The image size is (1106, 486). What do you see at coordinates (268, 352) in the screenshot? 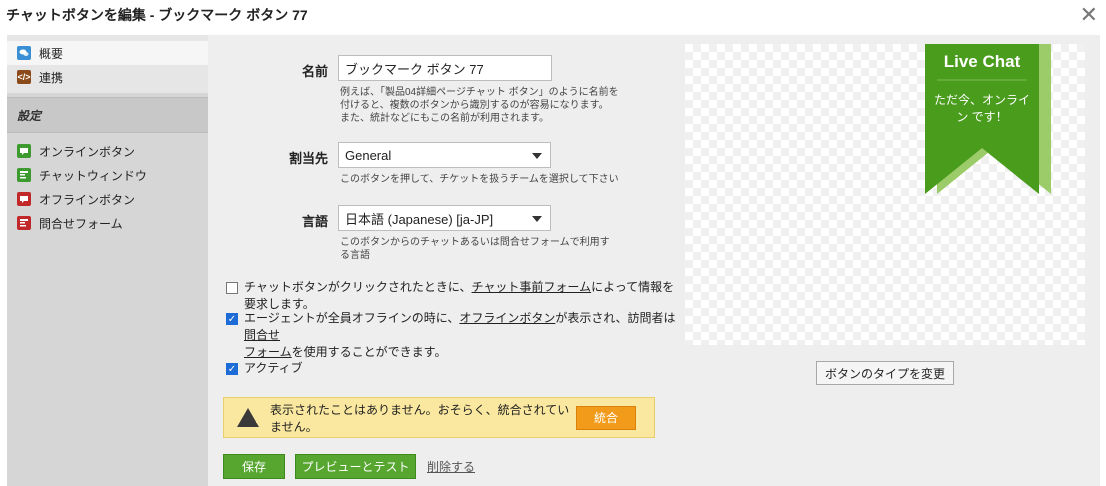
I see `contact-form-link: フォーム` at bounding box center [268, 352].